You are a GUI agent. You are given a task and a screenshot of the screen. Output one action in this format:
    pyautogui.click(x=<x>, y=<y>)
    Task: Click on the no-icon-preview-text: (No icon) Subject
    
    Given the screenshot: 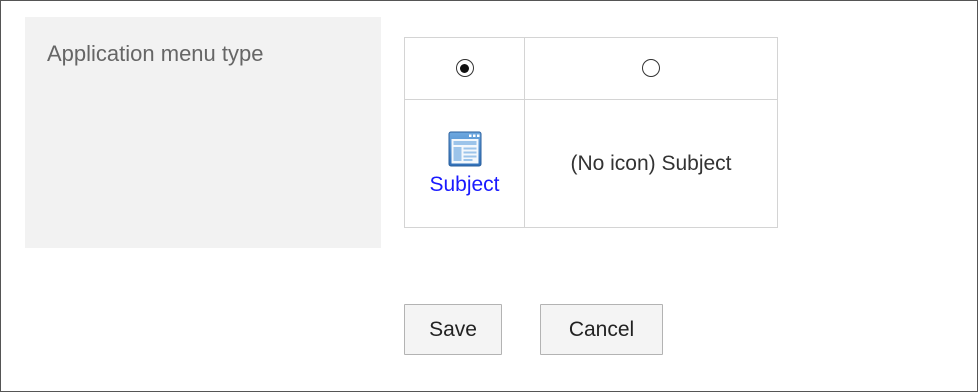 What is the action you would take?
    pyautogui.click(x=651, y=163)
    